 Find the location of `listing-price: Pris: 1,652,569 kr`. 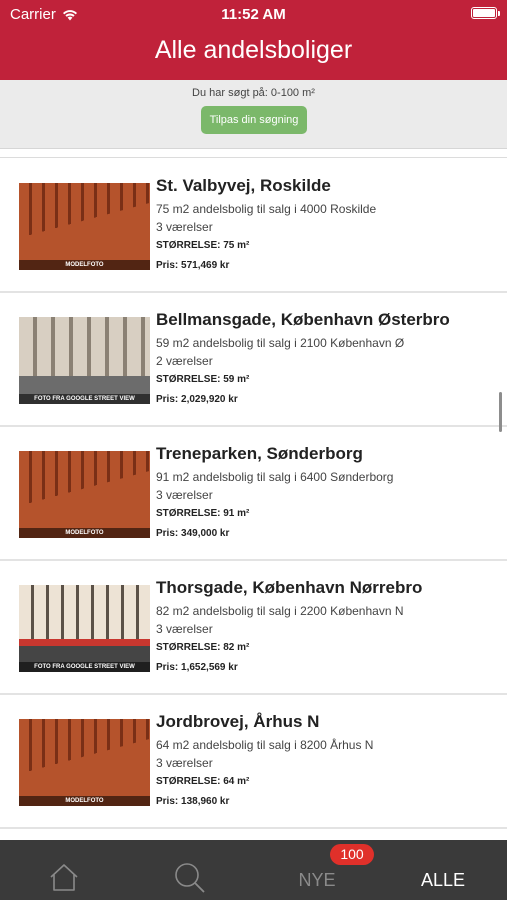

listing-price: Pris: 1,652,569 kr is located at coordinates (197, 667).